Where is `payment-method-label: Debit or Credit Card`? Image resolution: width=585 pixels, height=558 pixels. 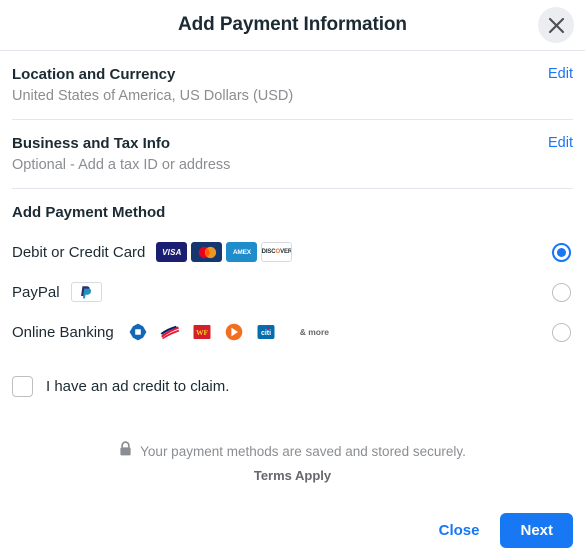
payment-method-label: Debit or Credit Card is located at coordinates (79, 252).